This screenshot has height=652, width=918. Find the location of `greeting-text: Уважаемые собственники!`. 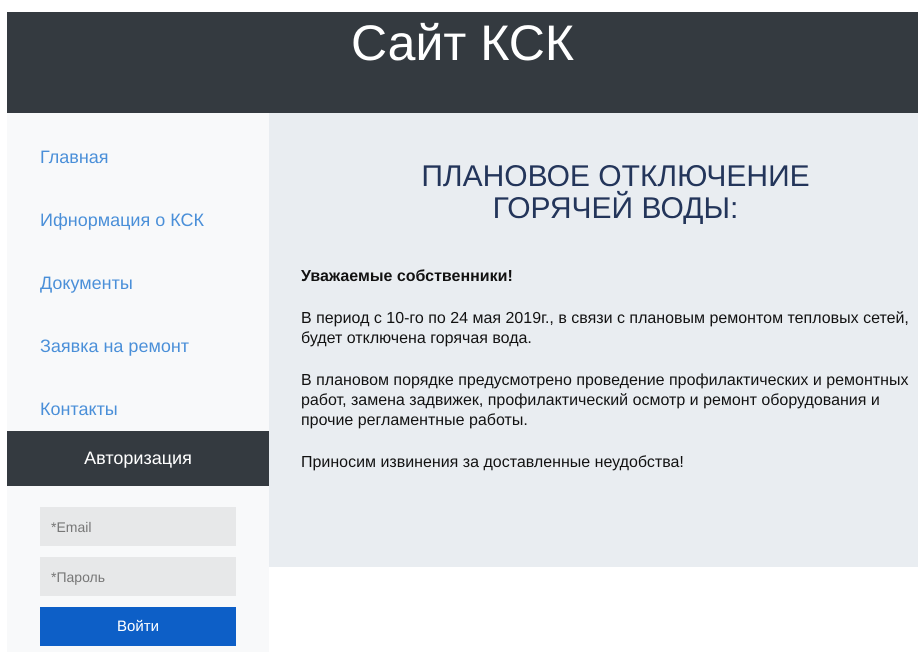

greeting-text: Уважаемые собственники! is located at coordinates (407, 277).